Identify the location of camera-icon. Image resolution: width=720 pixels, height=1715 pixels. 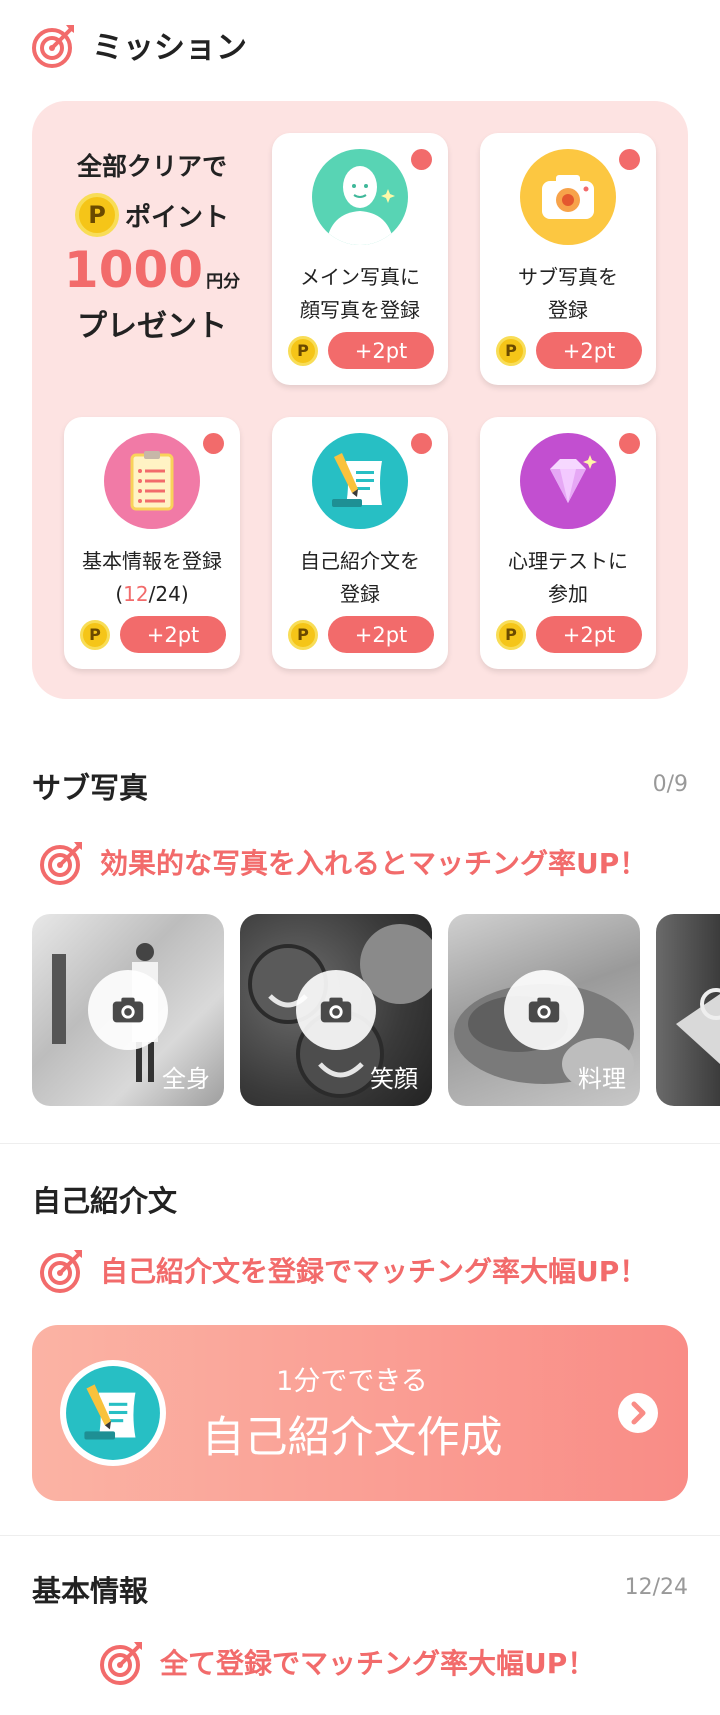
(568, 197).